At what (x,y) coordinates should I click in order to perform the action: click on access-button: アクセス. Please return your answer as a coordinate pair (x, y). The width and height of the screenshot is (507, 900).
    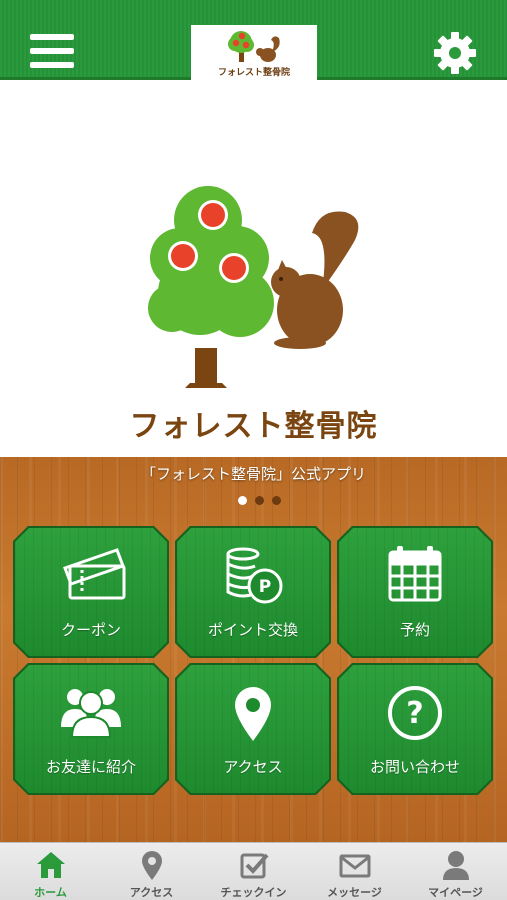
    Looking at the image, I should click on (253, 729).